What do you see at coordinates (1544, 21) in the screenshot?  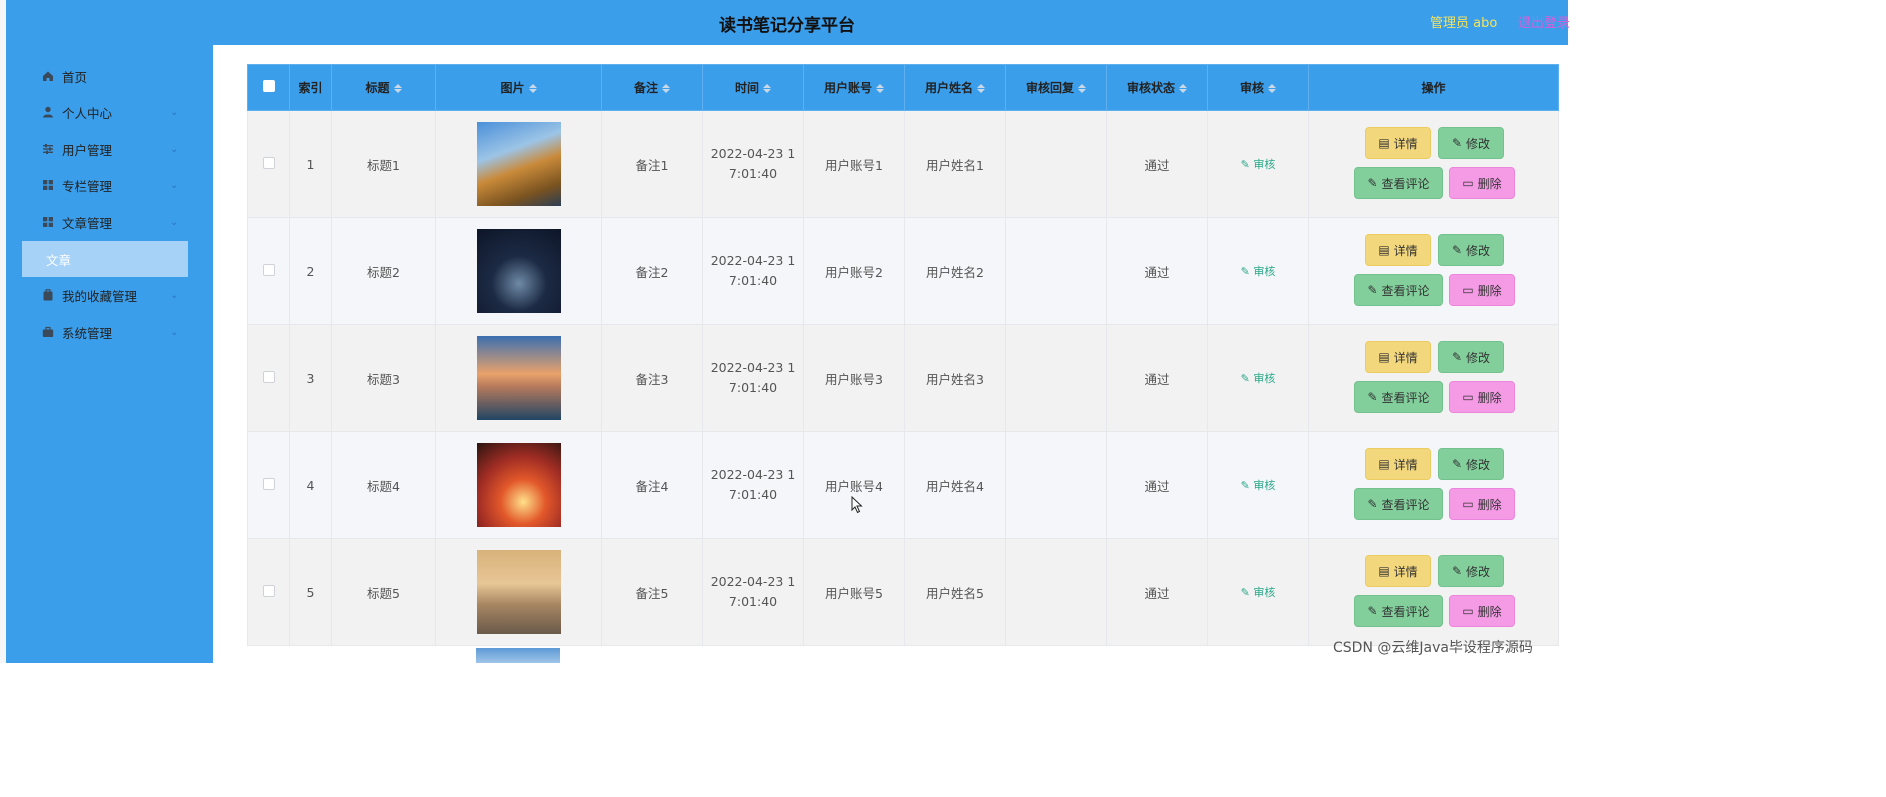 I see `logout-link: 退出登录` at bounding box center [1544, 21].